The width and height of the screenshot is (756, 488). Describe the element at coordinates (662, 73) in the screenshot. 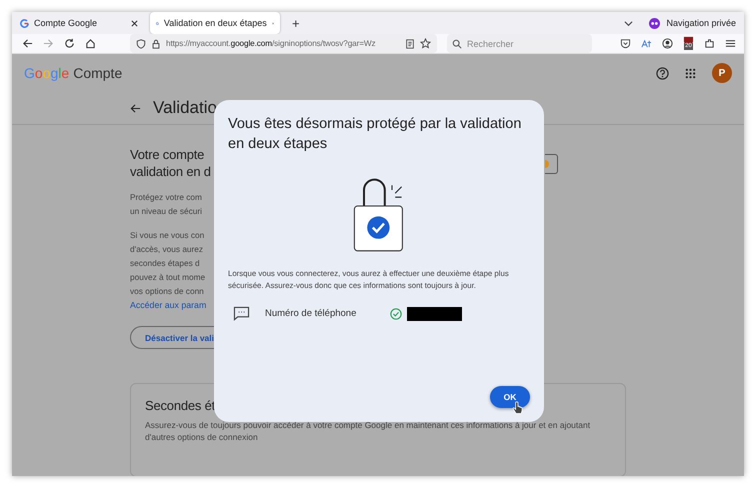

I see `help-icon` at that location.